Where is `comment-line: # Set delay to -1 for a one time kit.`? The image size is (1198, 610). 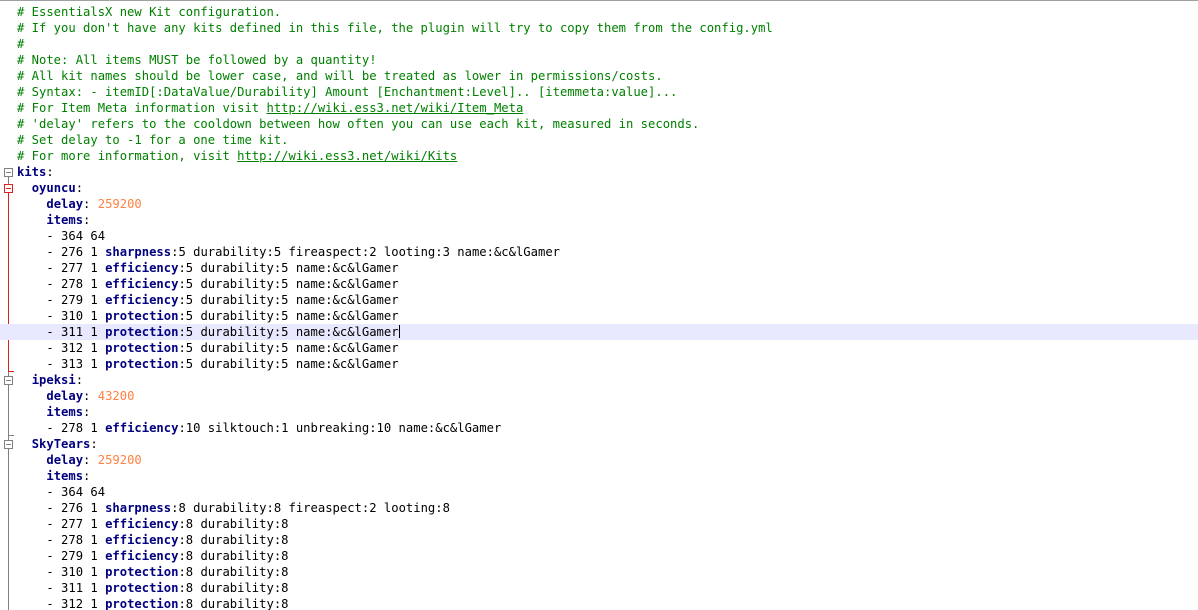 comment-line: # Set delay to -1 for a one time kit. is located at coordinates (599, 140).